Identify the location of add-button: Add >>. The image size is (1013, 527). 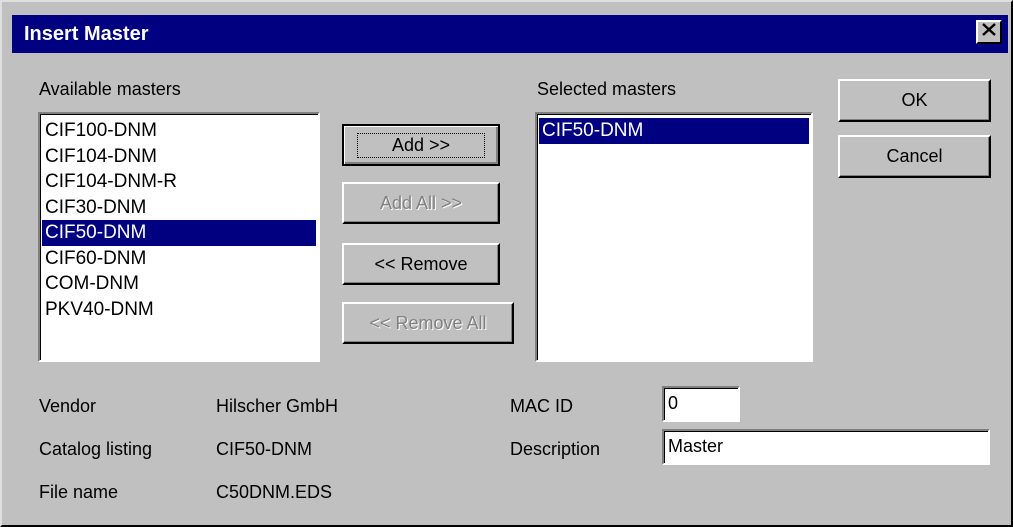
(421, 145).